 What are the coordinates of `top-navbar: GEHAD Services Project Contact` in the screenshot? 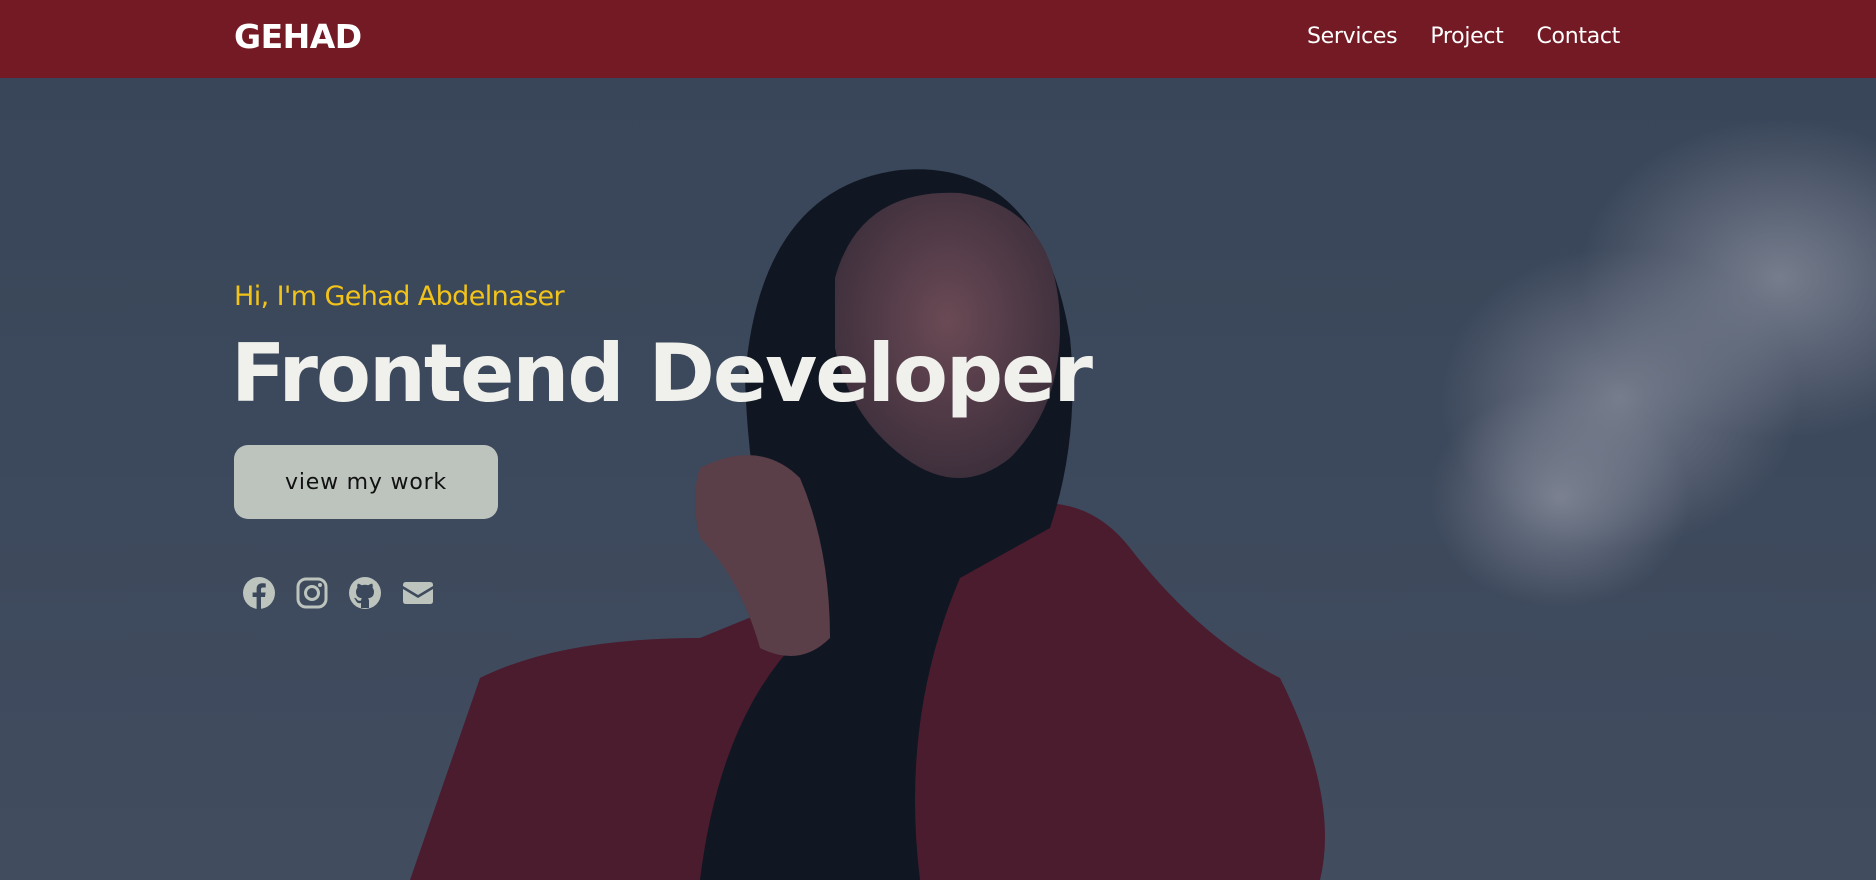 It's located at (938, 39).